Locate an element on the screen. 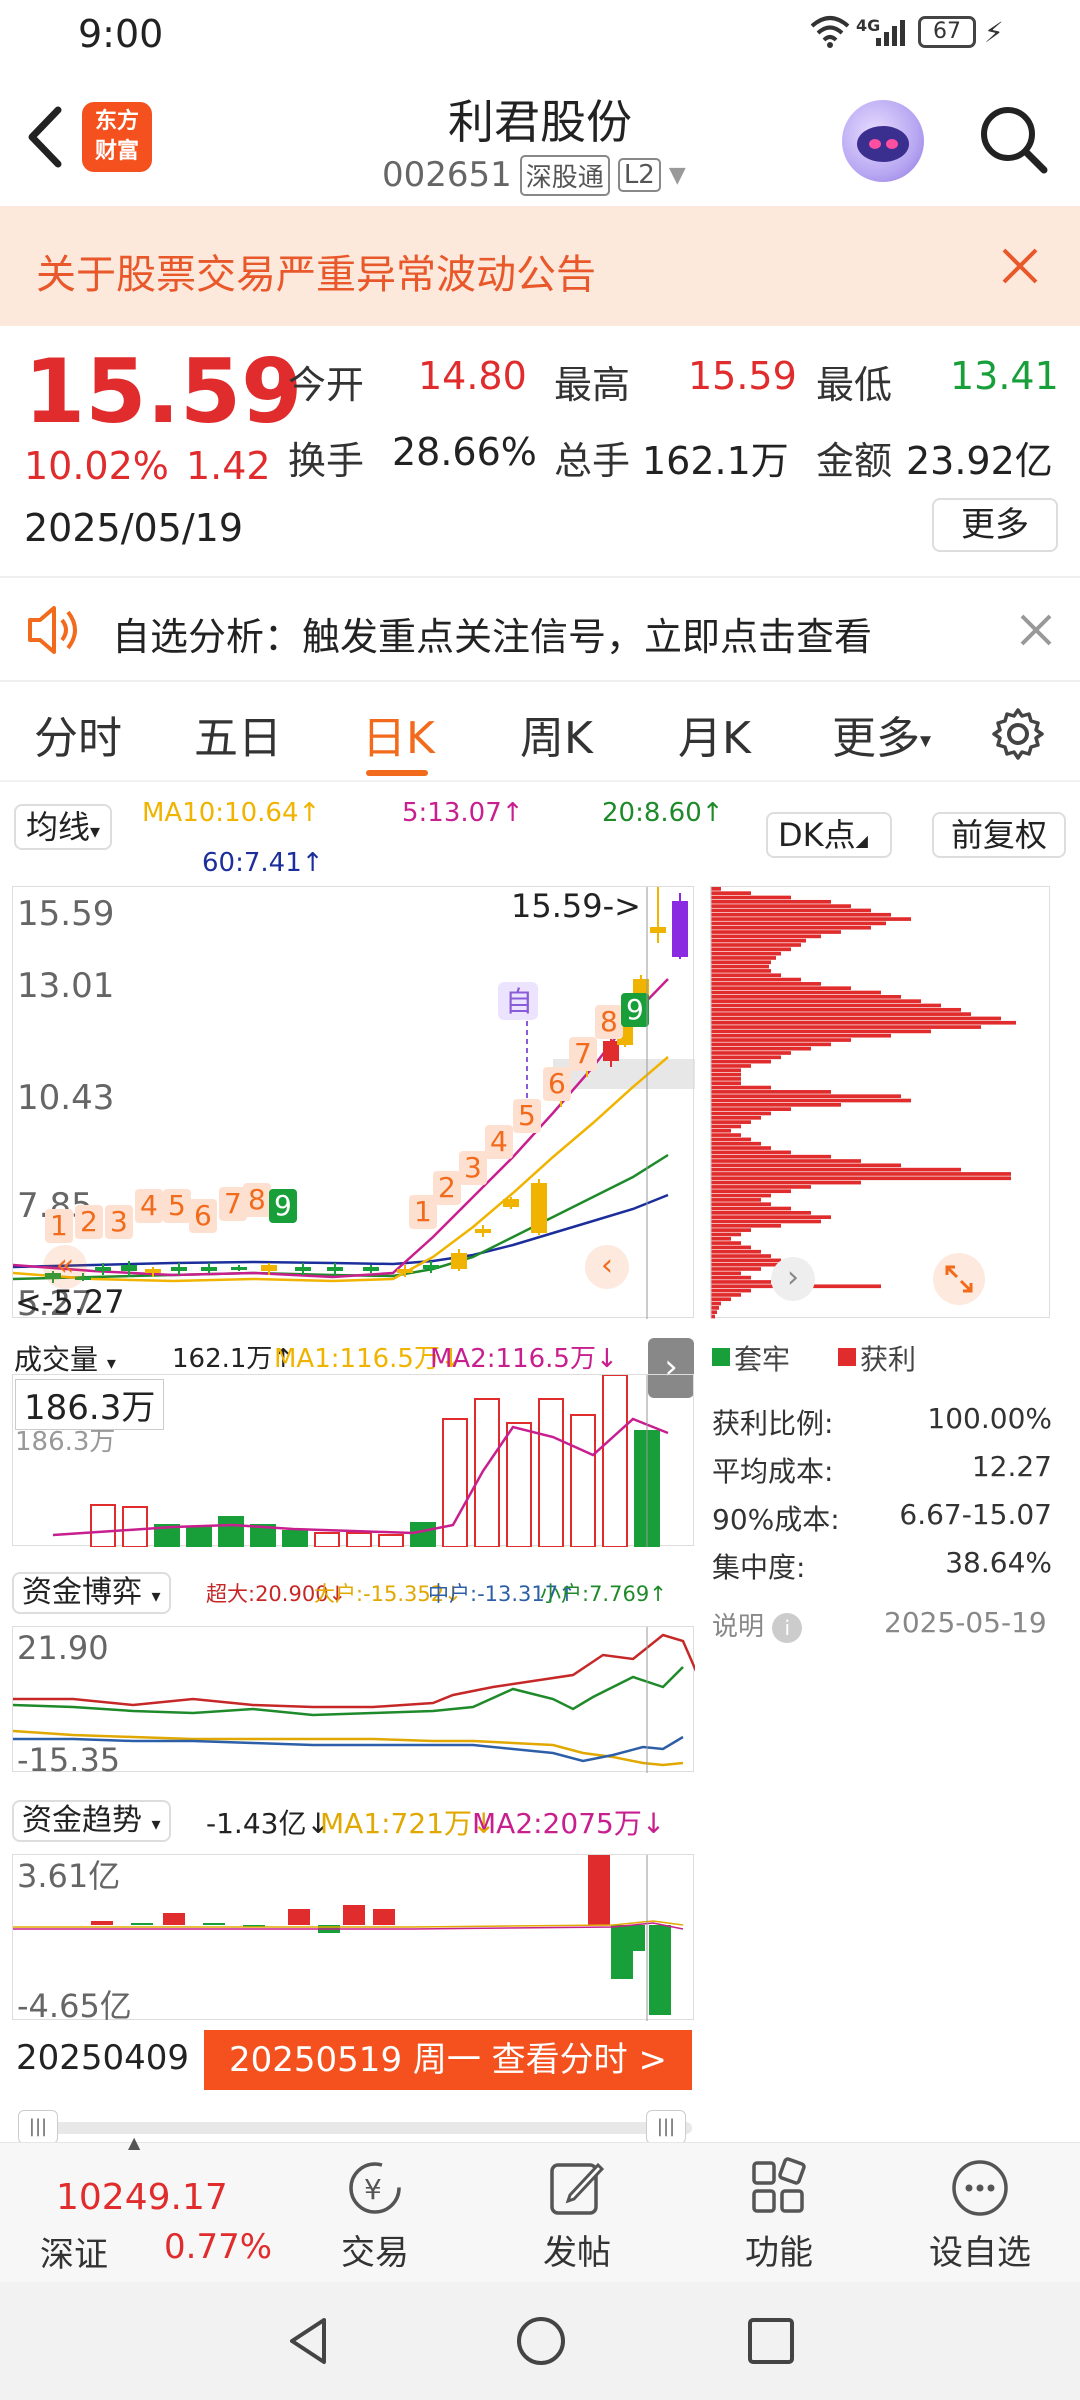 The width and height of the screenshot is (1080, 2400). ma10-legend: MA10:10.64↑ is located at coordinates (231, 813).